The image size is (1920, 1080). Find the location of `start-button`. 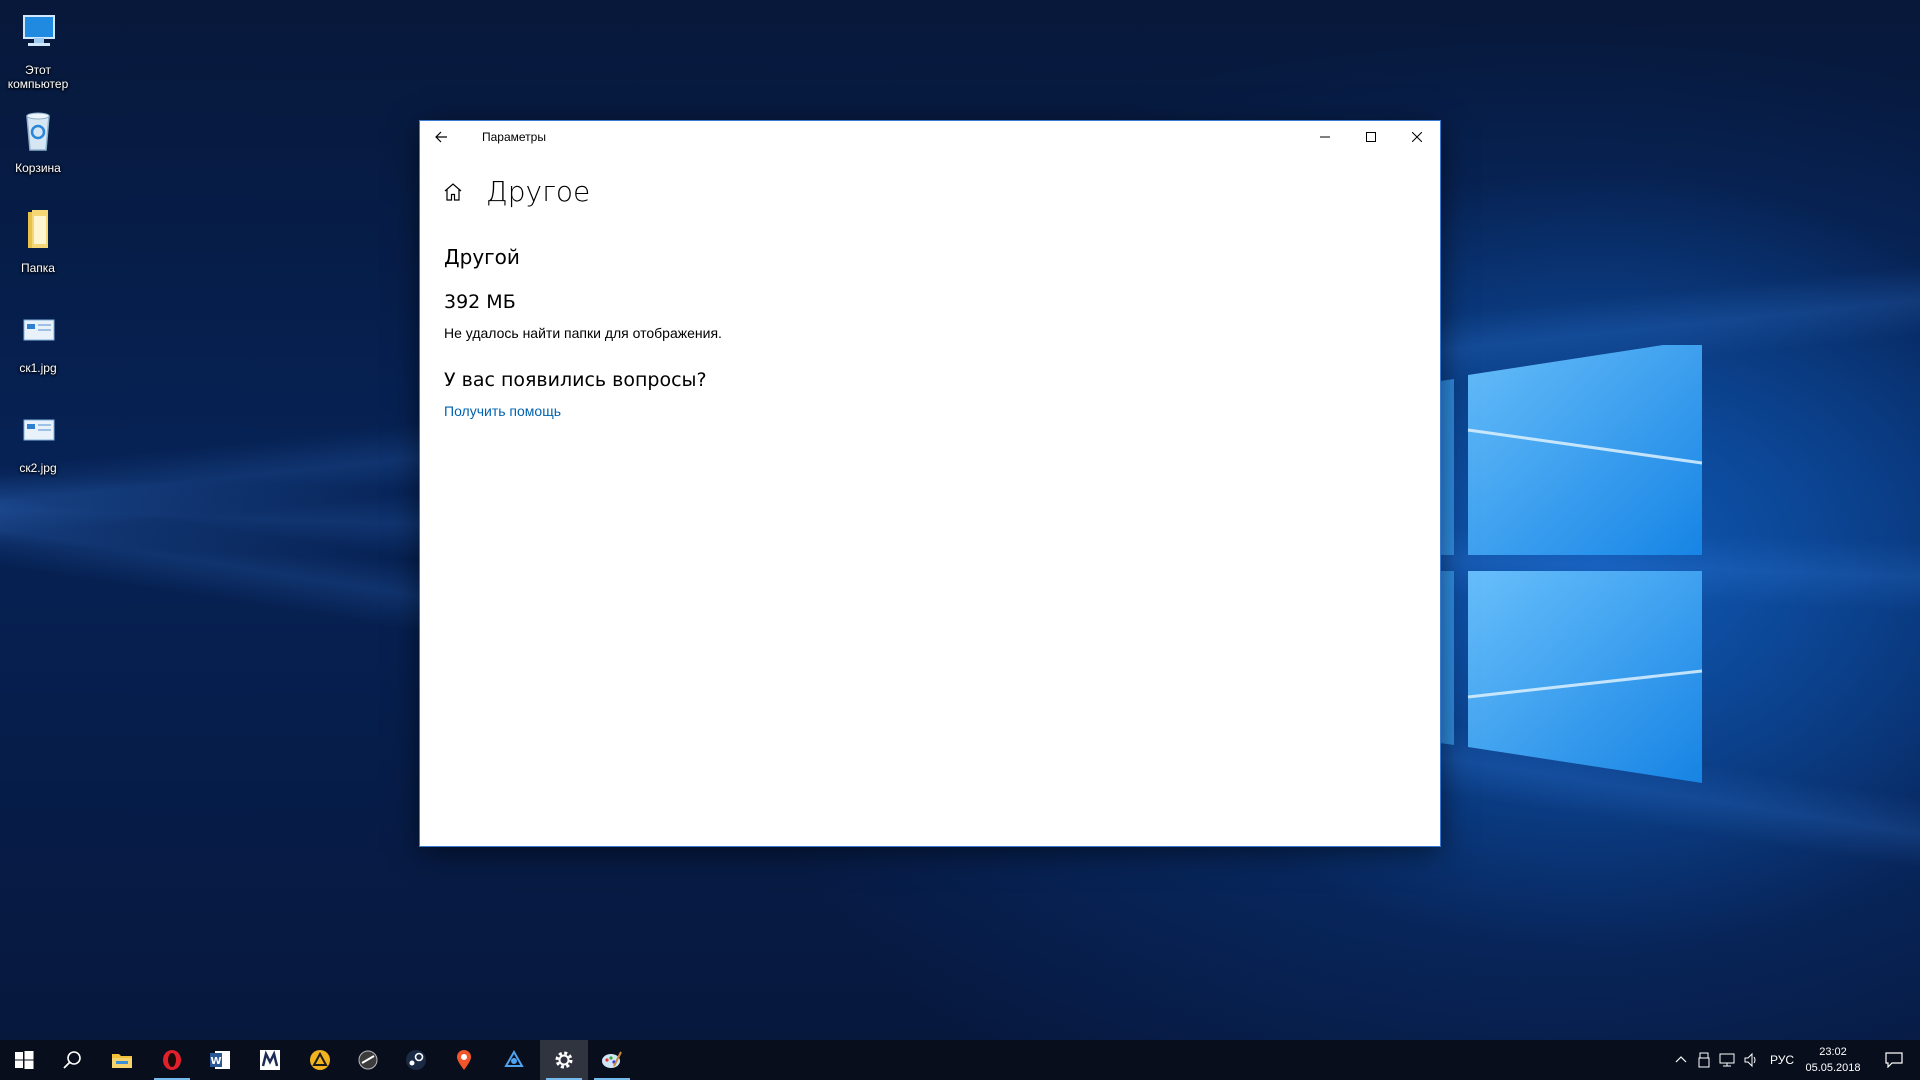

start-button is located at coordinates (24, 1060).